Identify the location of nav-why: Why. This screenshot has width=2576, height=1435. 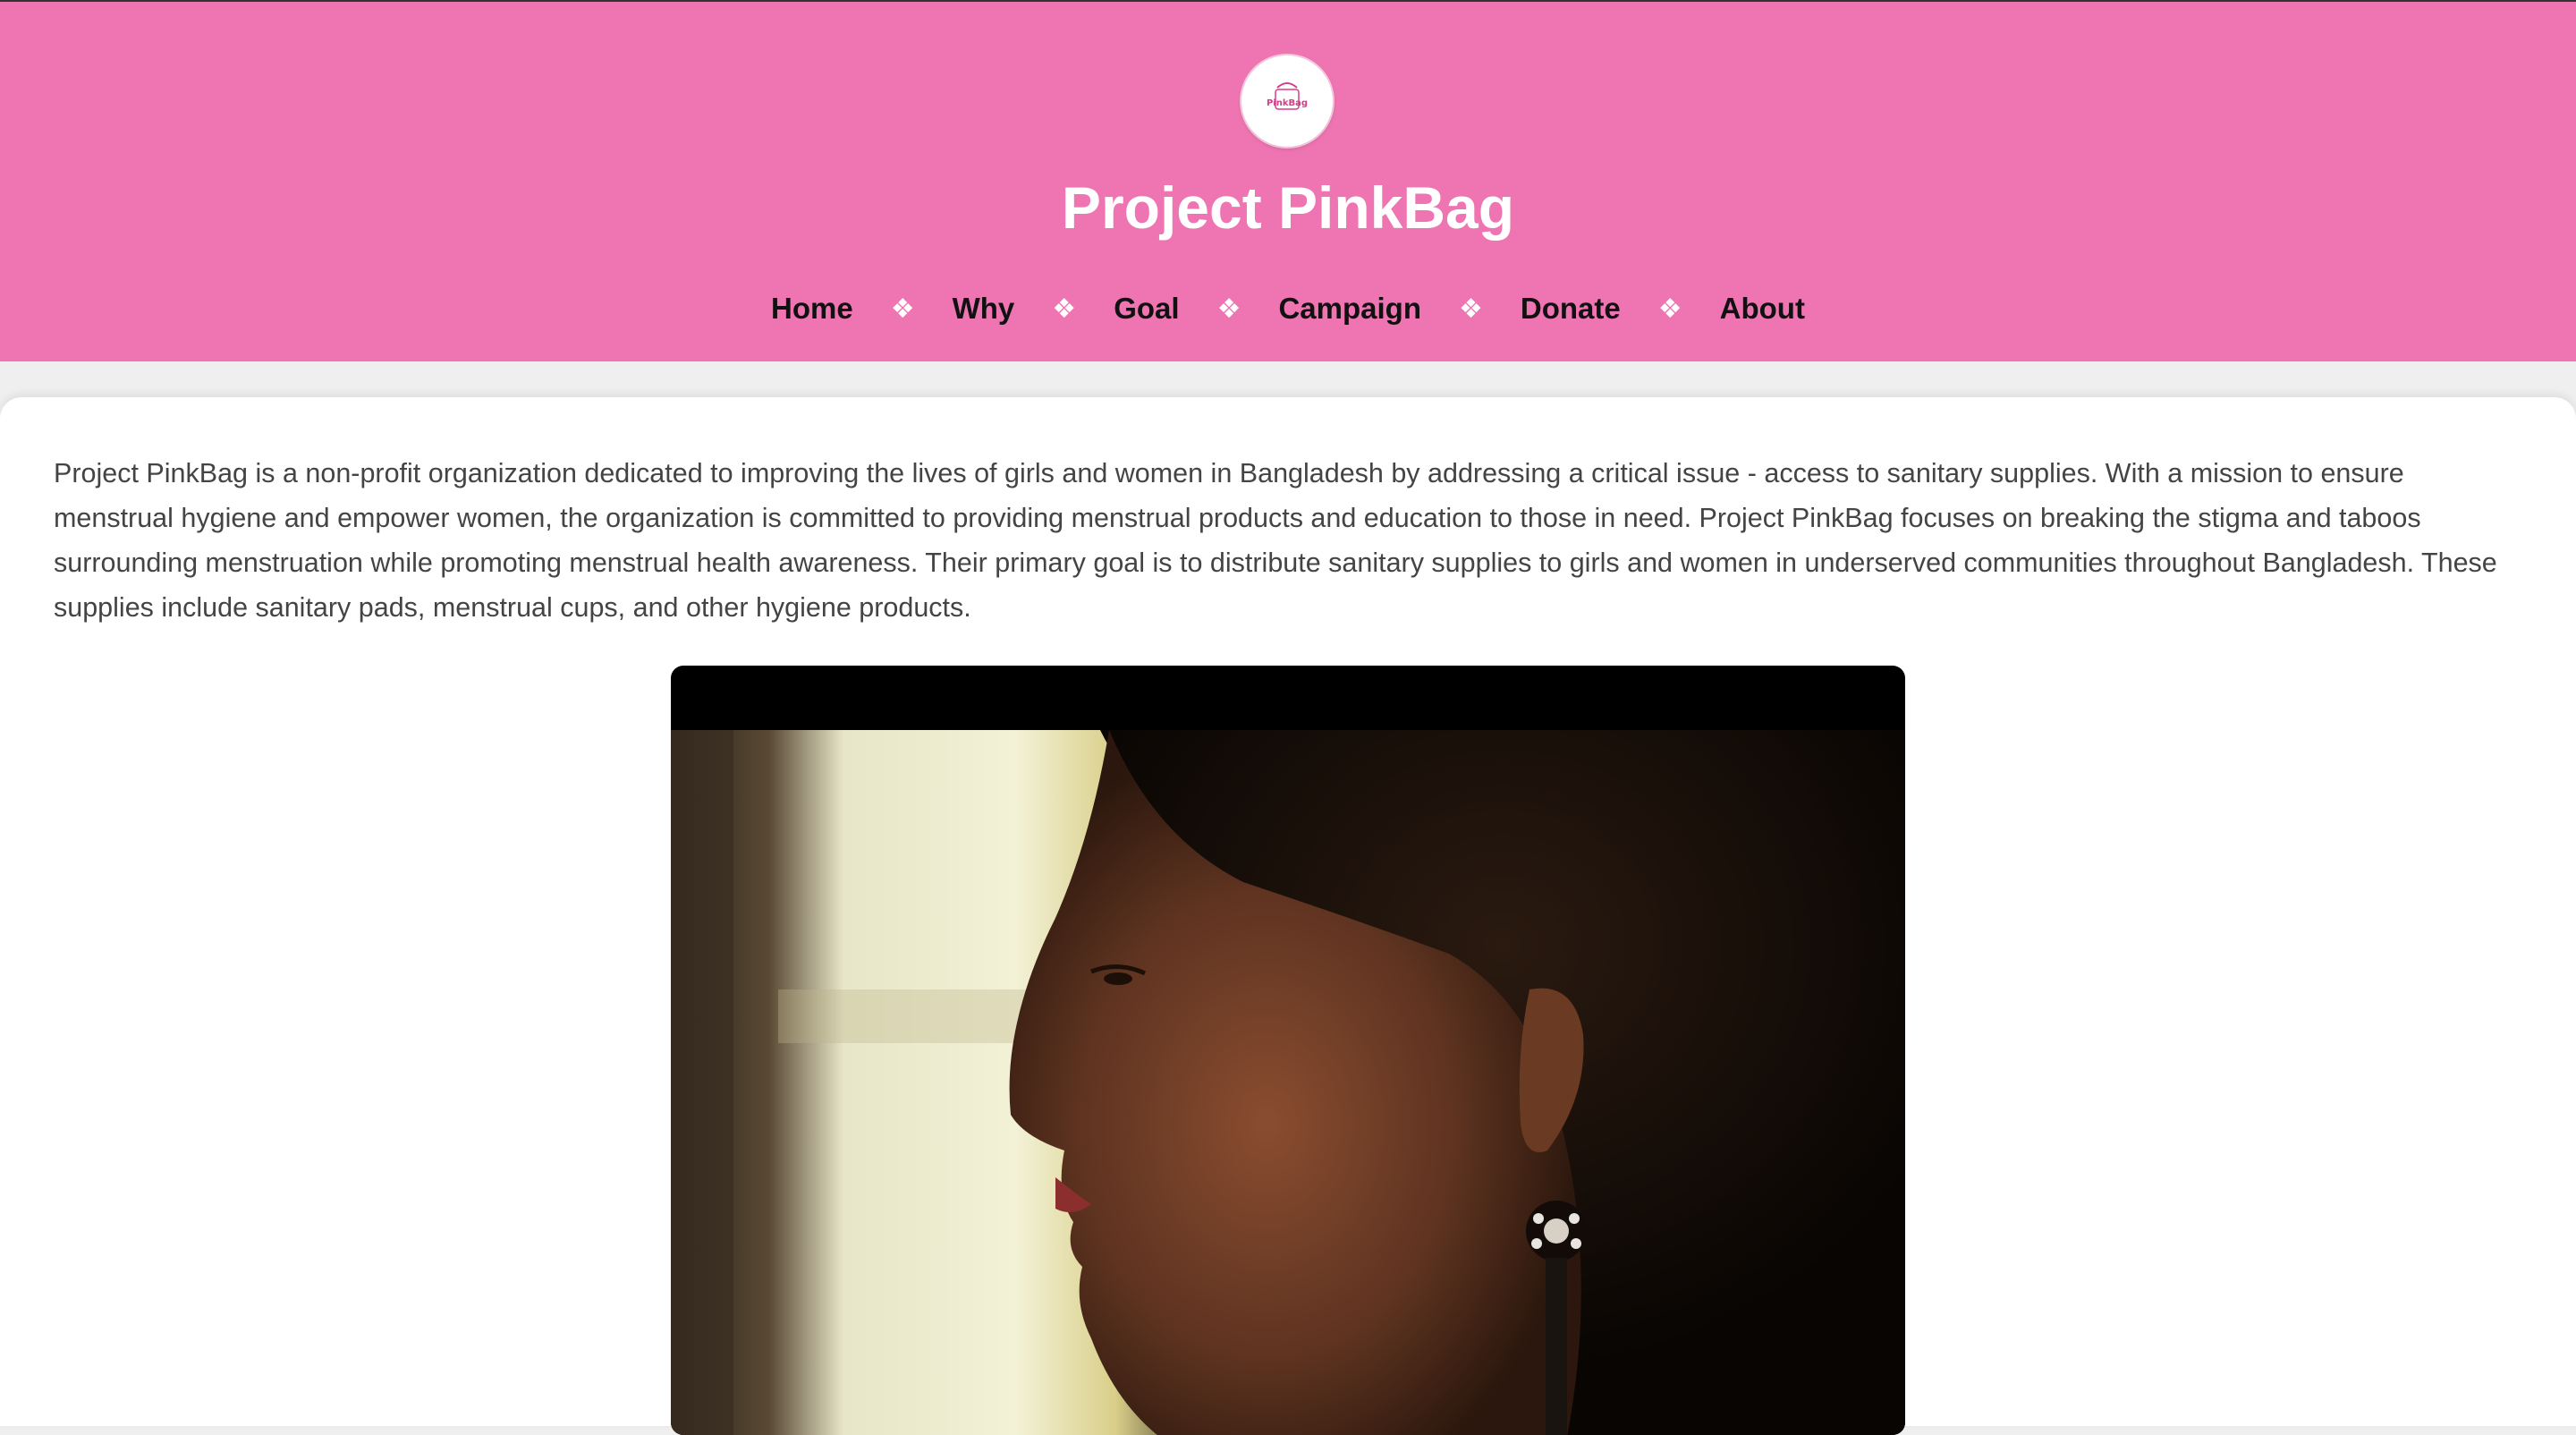
(984, 309).